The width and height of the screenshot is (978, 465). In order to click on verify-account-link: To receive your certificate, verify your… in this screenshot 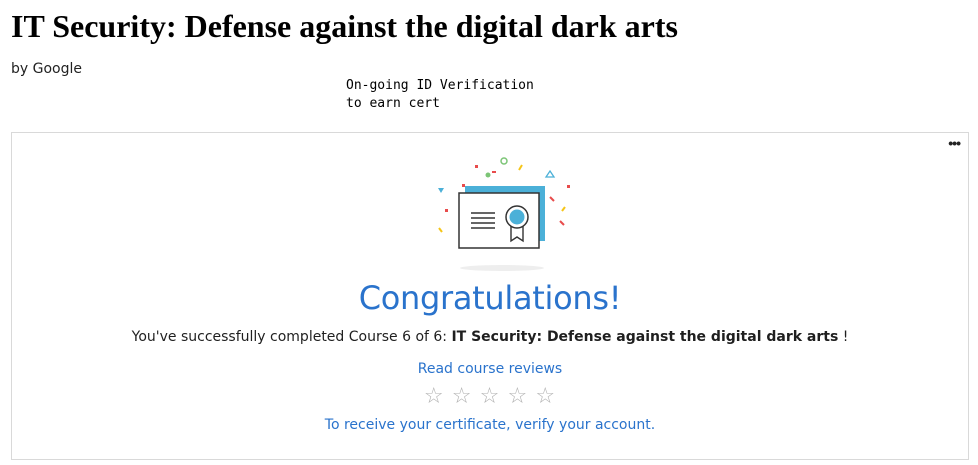, I will do `click(490, 425)`.